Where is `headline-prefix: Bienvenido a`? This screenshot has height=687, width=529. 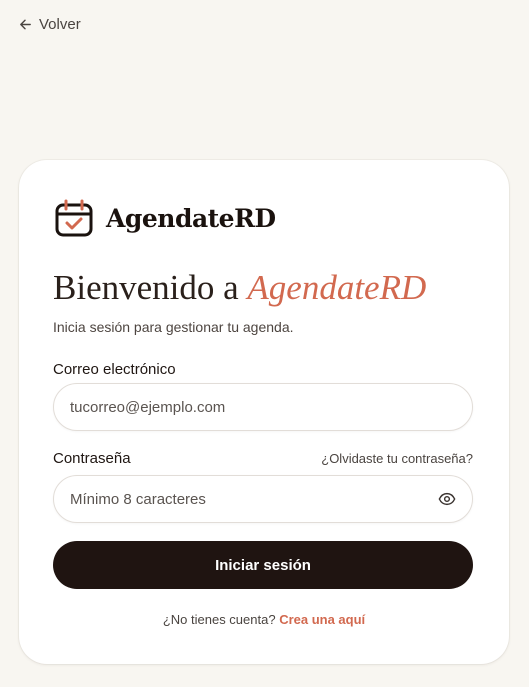
headline-prefix: Bienvenido a is located at coordinates (150, 287).